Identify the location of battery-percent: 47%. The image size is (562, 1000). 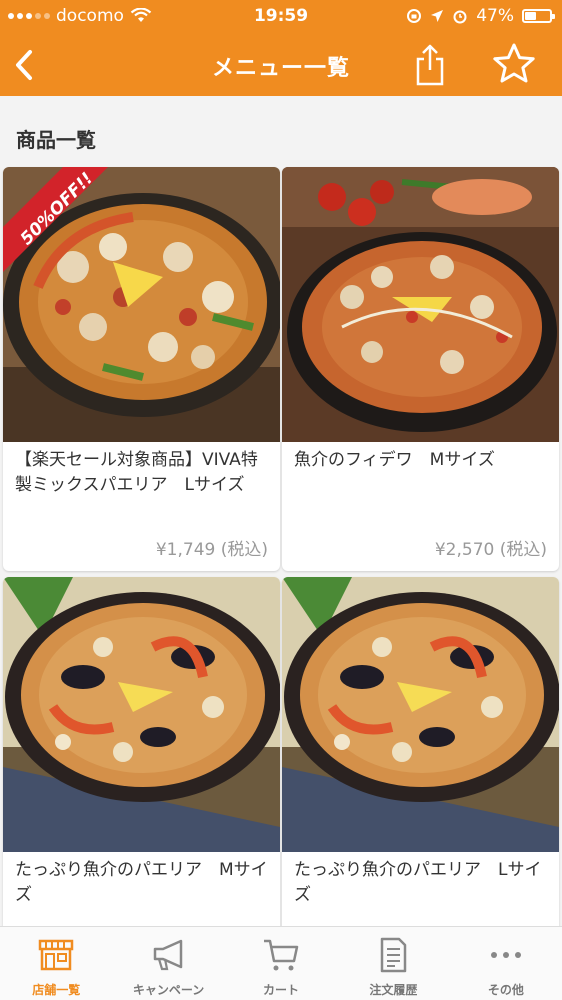
(495, 16).